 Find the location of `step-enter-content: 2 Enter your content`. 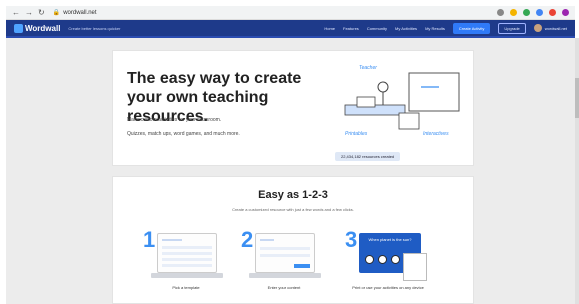

step-enter-content: 2 Enter your content is located at coordinates (284, 264).